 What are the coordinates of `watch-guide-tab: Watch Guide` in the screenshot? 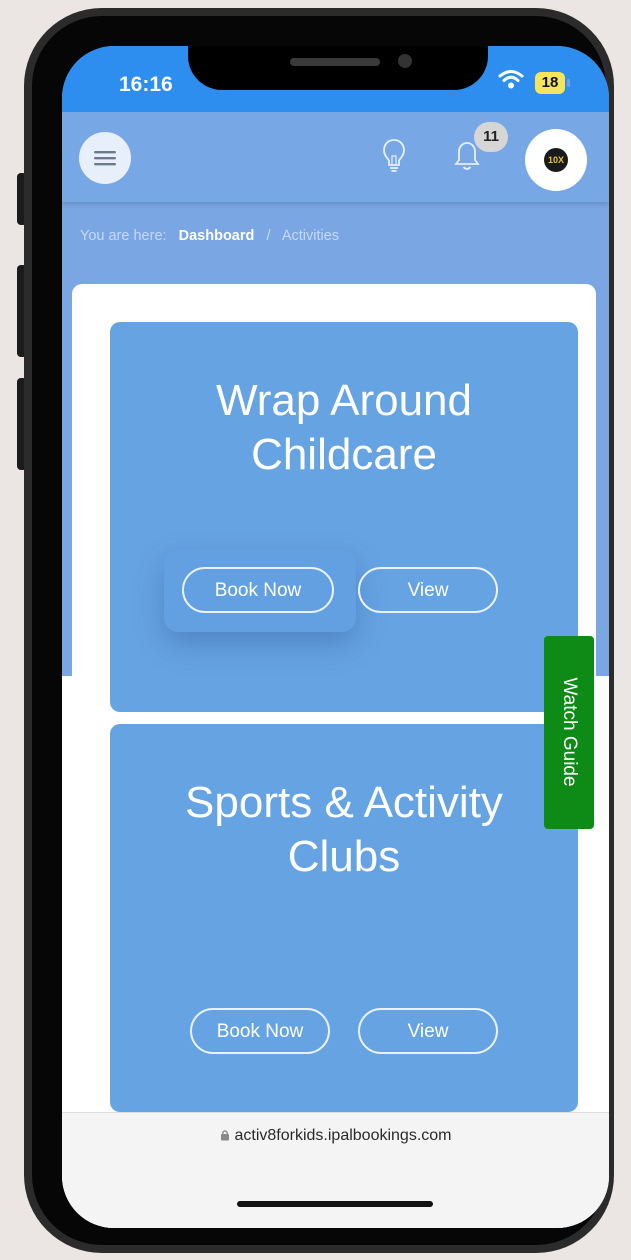 It's located at (569, 732).